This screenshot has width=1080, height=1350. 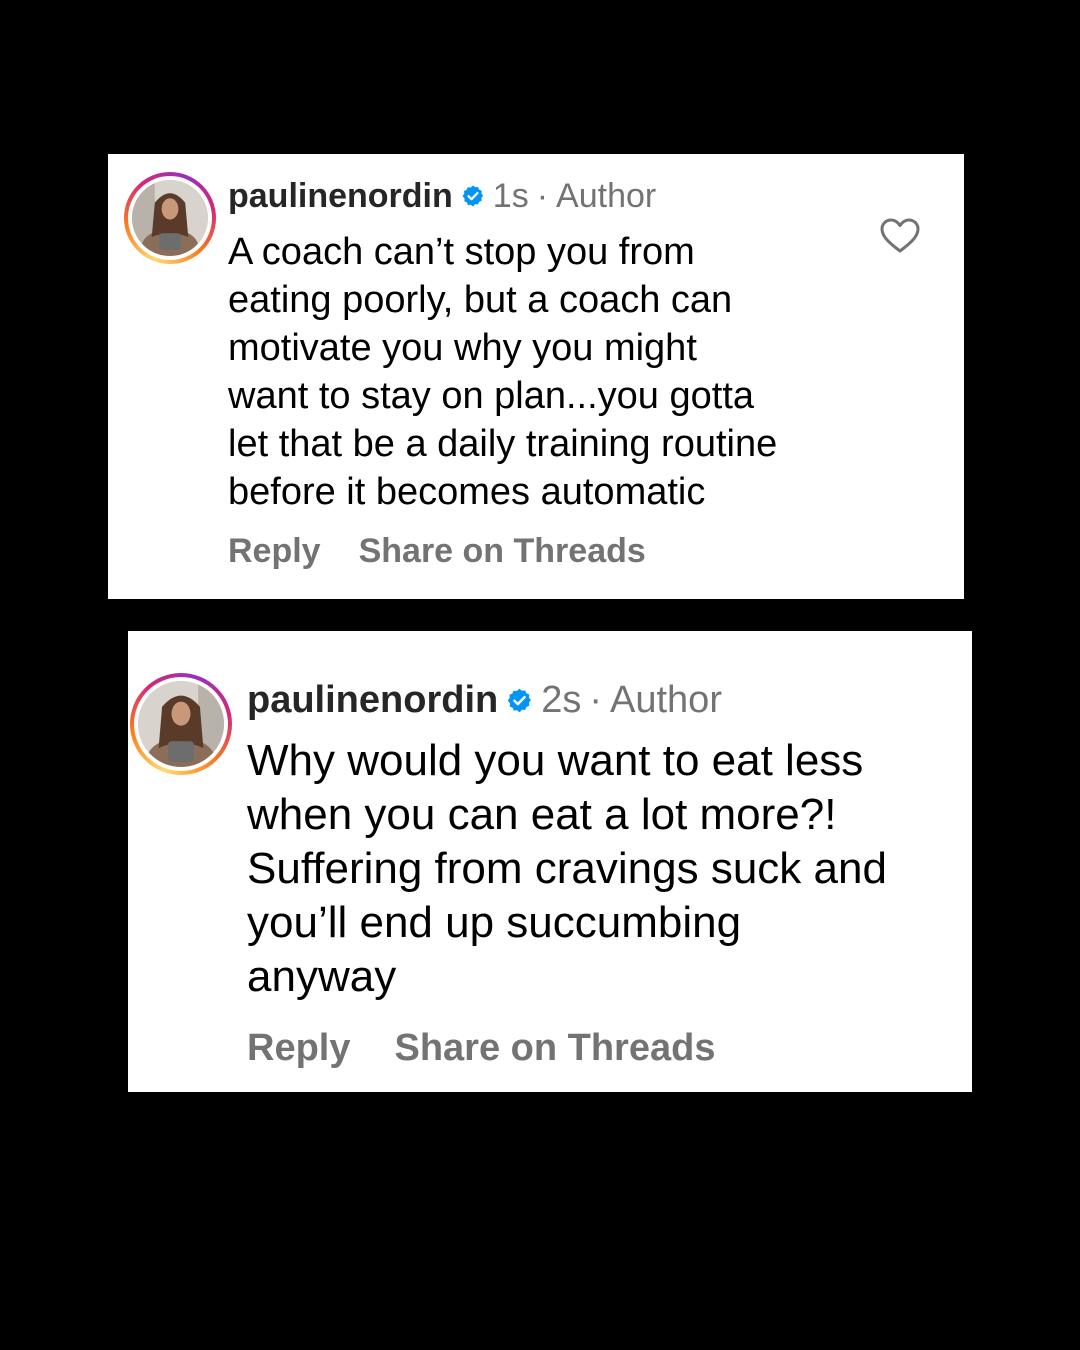 I want to click on comment-header: paulinenordin 1s · Author, so click(x=442, y=196).